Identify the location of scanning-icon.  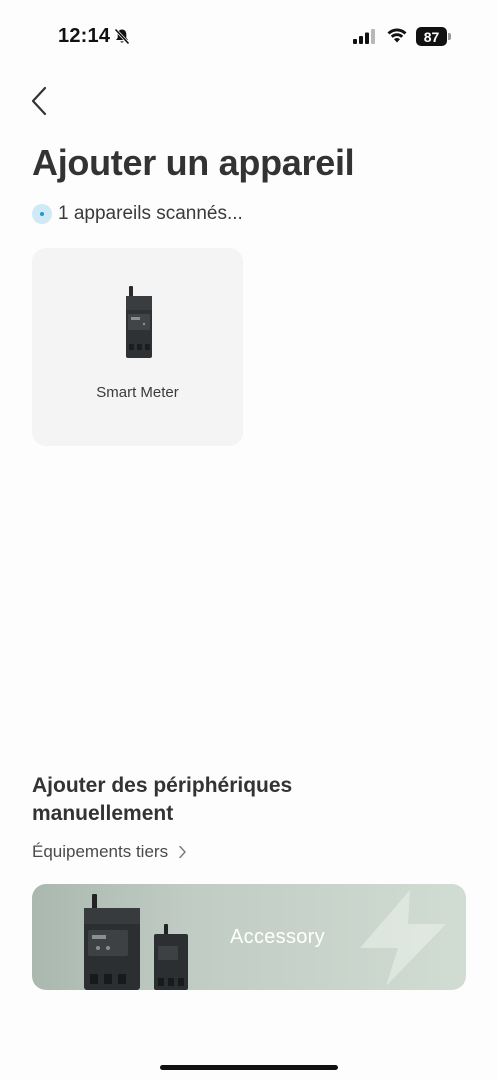
(42, 214).